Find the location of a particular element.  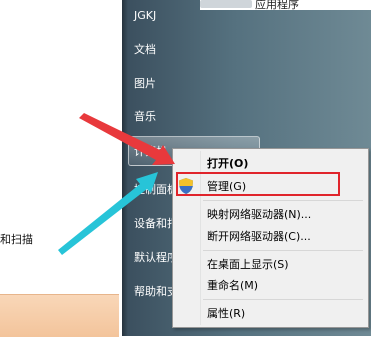

red-arrow-icon is located at coordinates (127, 139).